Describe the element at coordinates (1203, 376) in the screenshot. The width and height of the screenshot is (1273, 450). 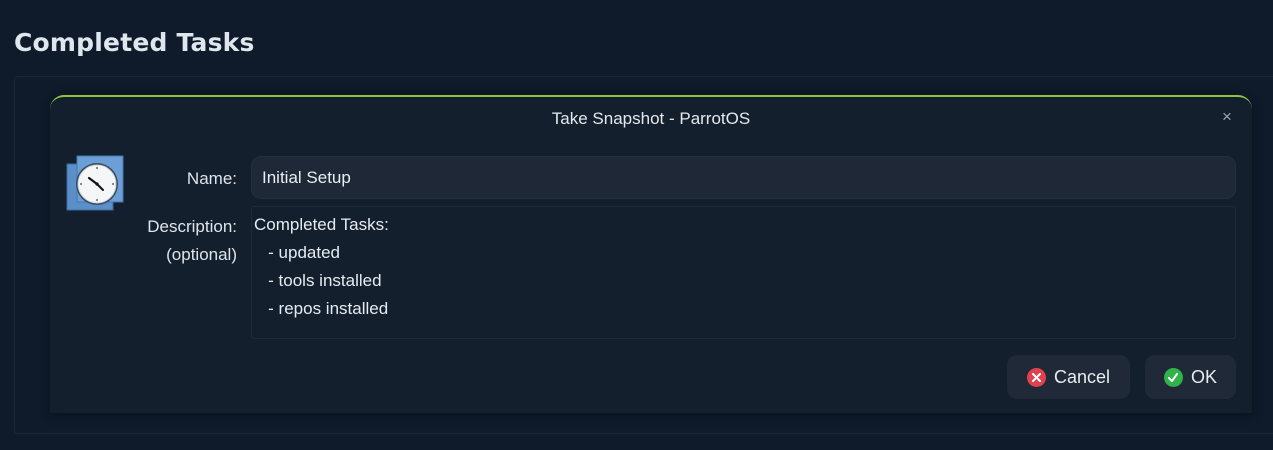
I see `ok-button-label: OK` at that location.